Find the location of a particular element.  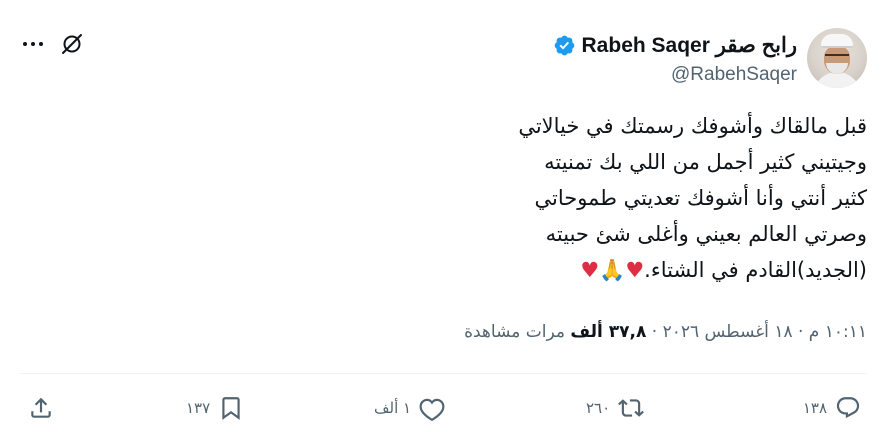

repost-button: ٢٦٠ is located at coordinates (615, 408).